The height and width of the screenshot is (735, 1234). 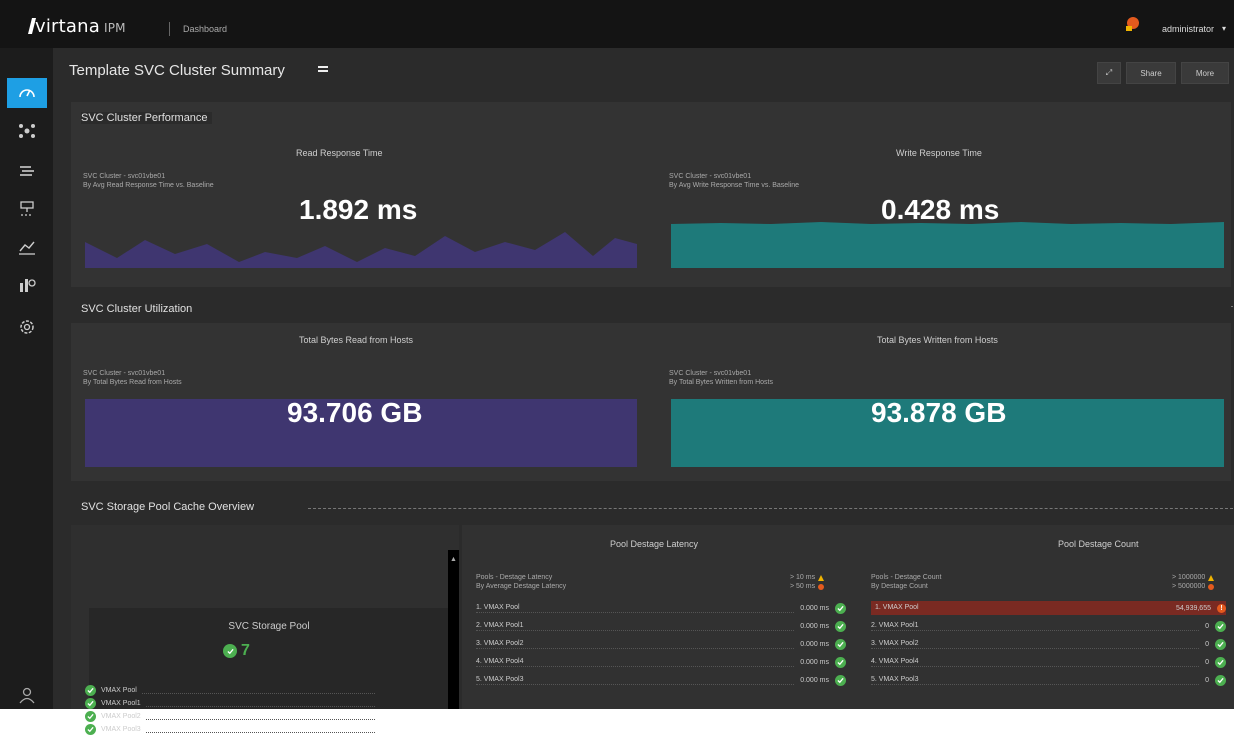 I want to click on nav-reports, so click(x=27, y=285).